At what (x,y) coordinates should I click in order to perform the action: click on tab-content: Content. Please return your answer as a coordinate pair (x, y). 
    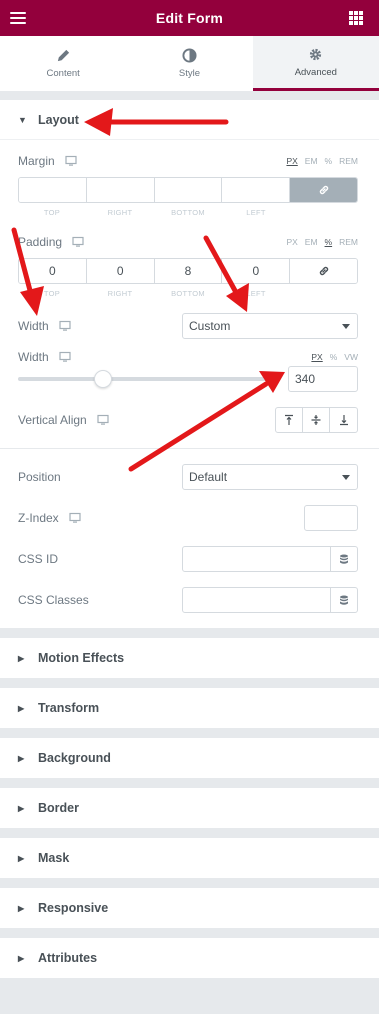
    Looking at the image, I should click on (63, 63).